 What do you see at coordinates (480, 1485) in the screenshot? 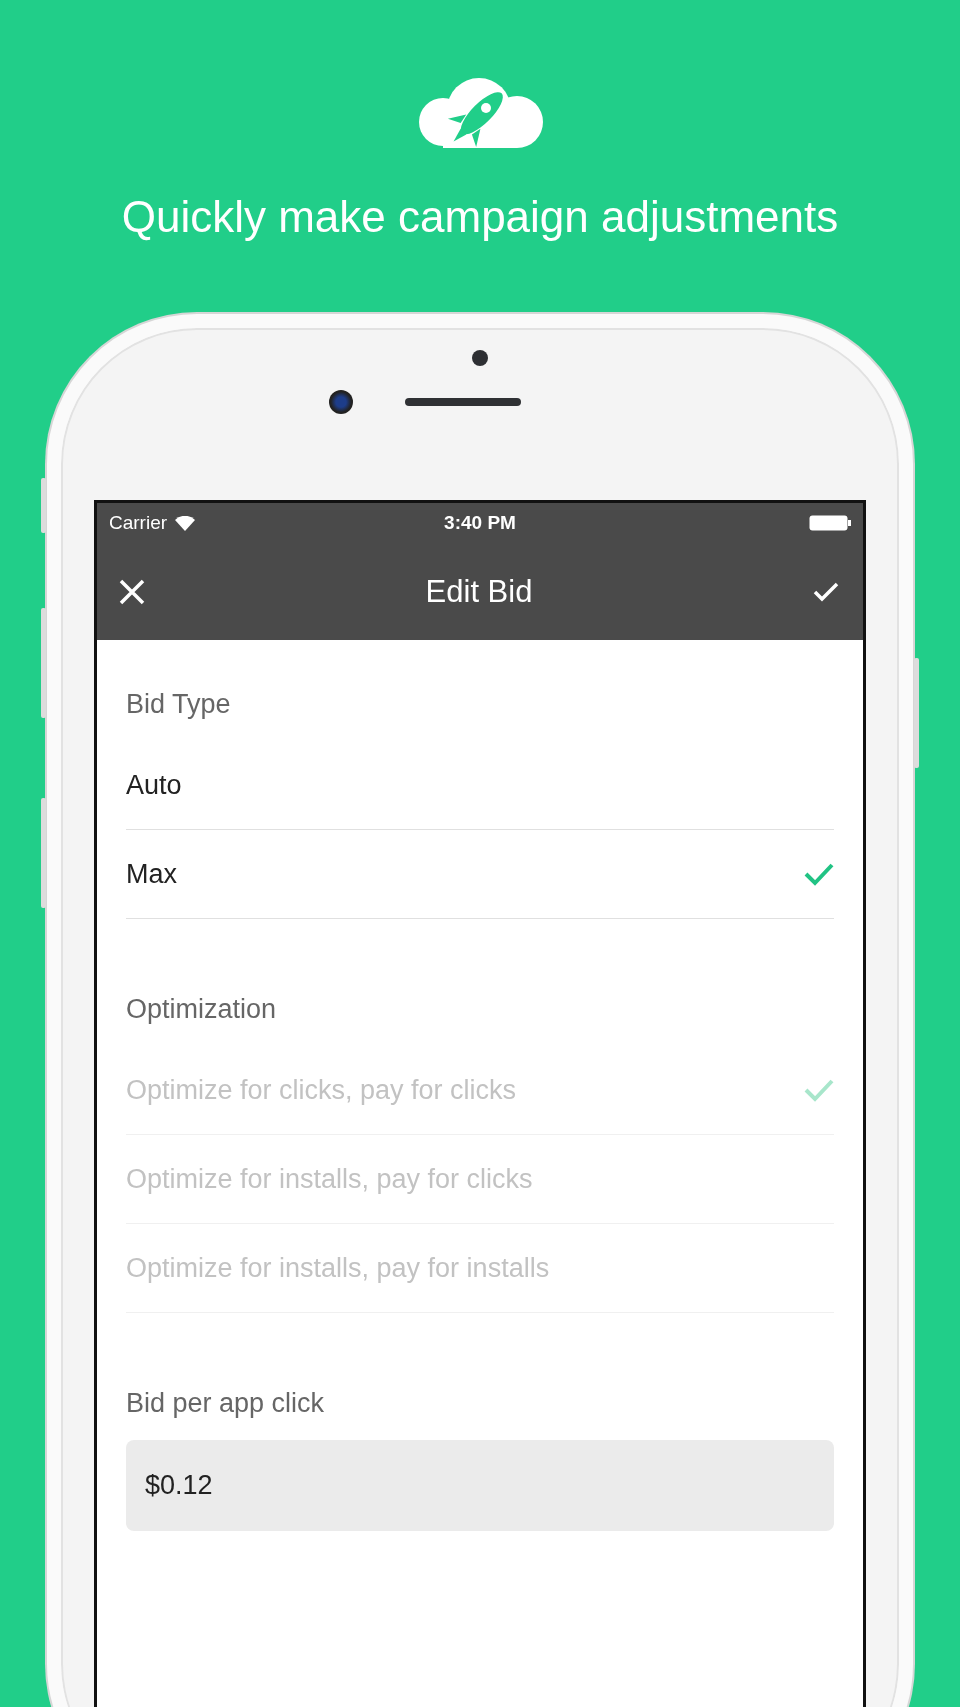
I see `bid-field: $0.12` at bounding box center [480, 1485].